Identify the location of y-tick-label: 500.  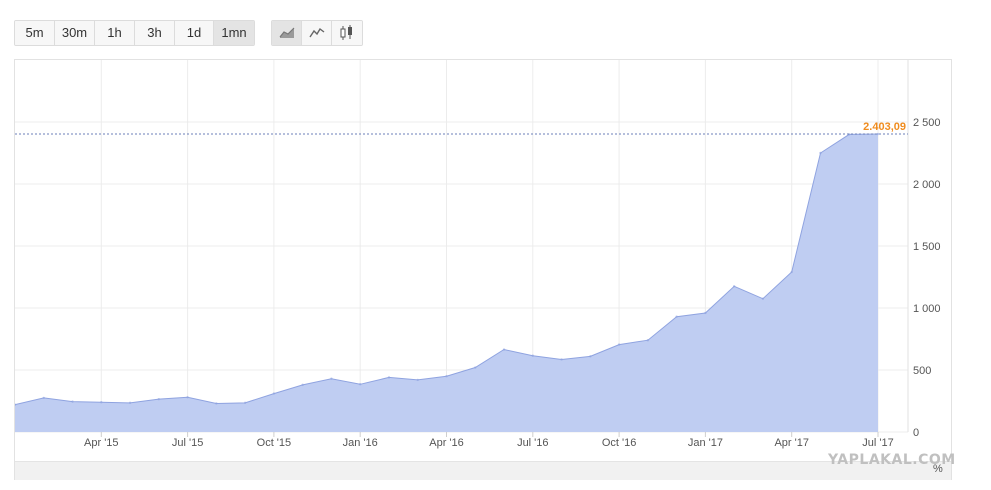
(922, 371).